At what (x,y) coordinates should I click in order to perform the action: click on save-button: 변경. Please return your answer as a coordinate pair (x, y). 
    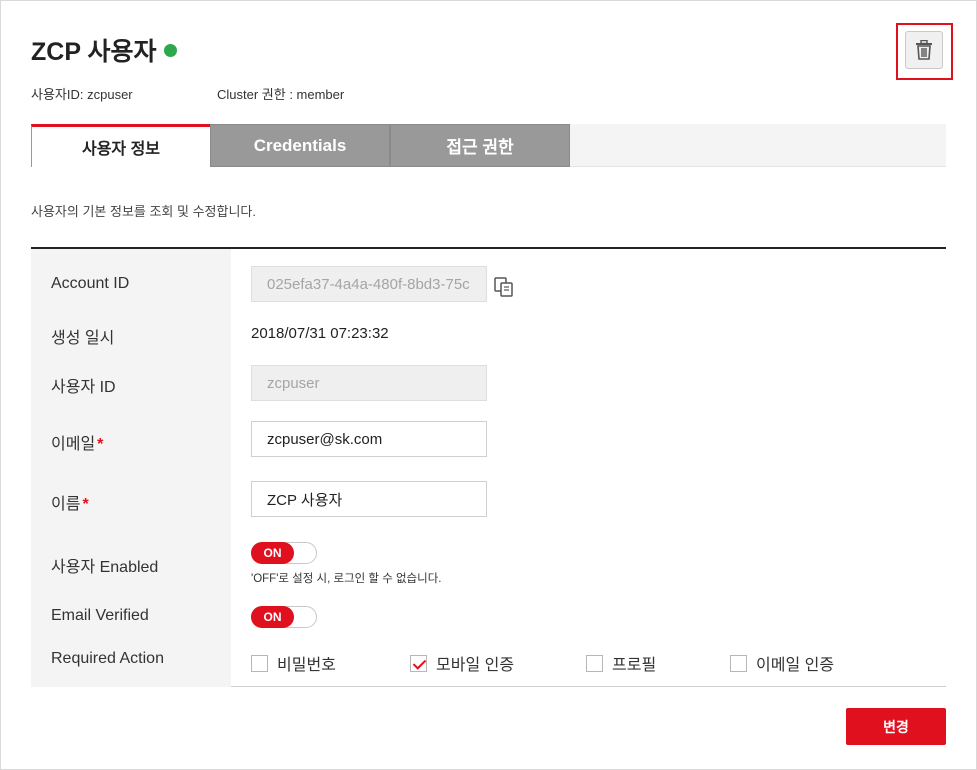
    Looking at the image, I should click on (896, 726).